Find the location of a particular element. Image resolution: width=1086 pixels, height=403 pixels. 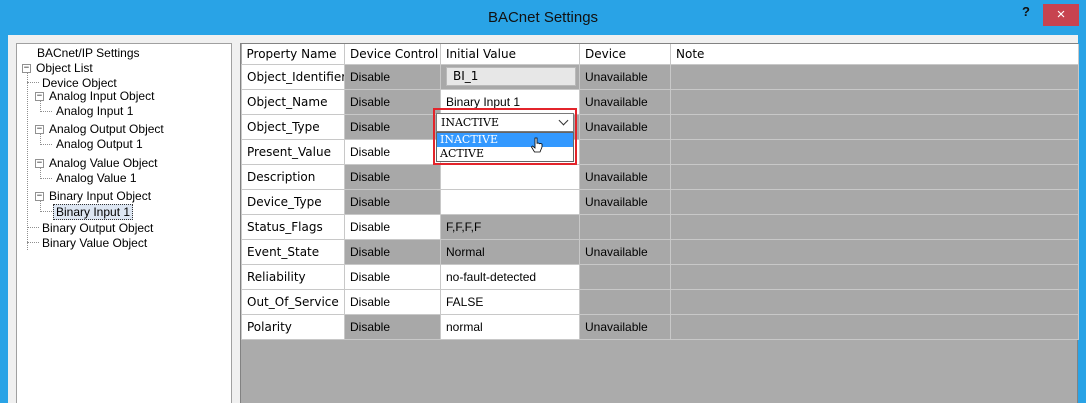

tree-item-analog-input-object: Analog Input Object is located at coordinates (101, 96).